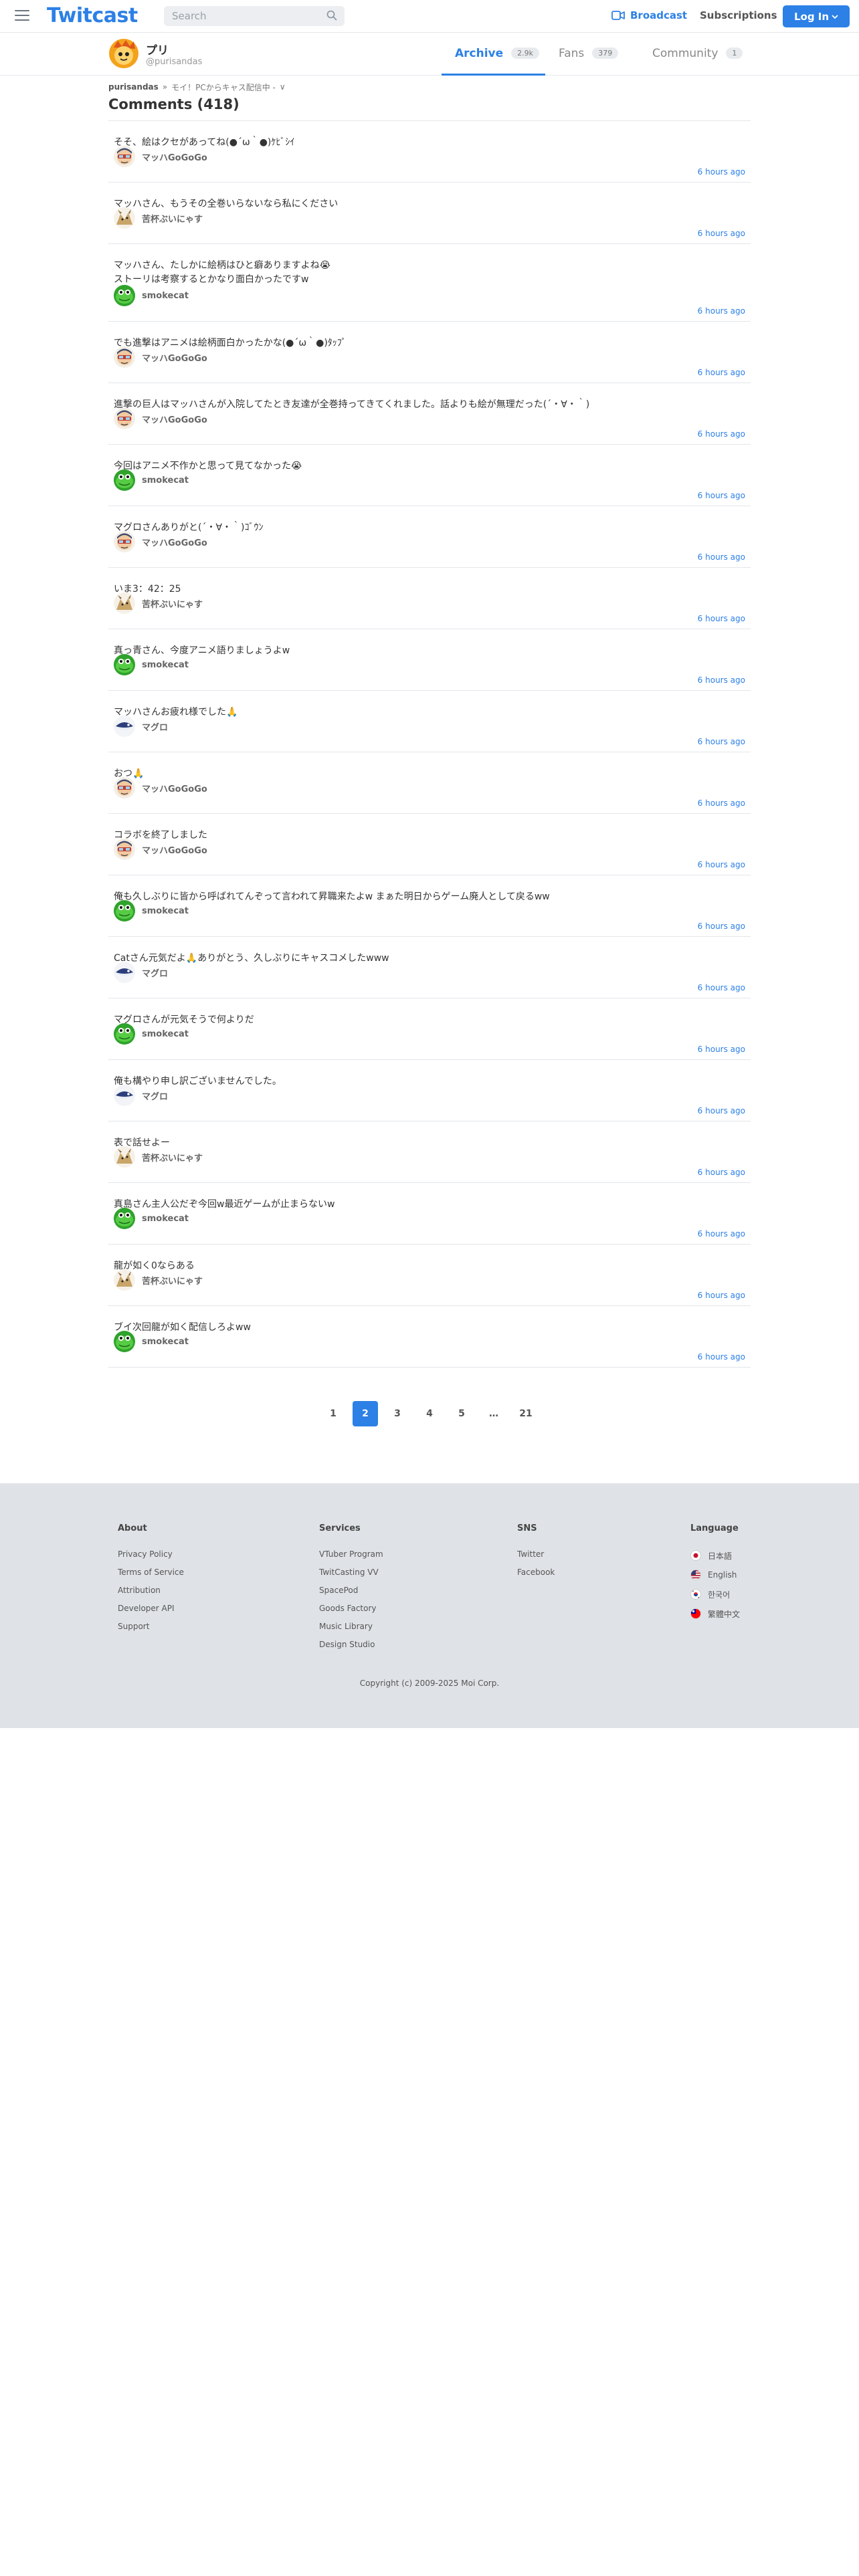 The image size is (859, 2576). I want to click on page-button: 5, so click(461, 1414).